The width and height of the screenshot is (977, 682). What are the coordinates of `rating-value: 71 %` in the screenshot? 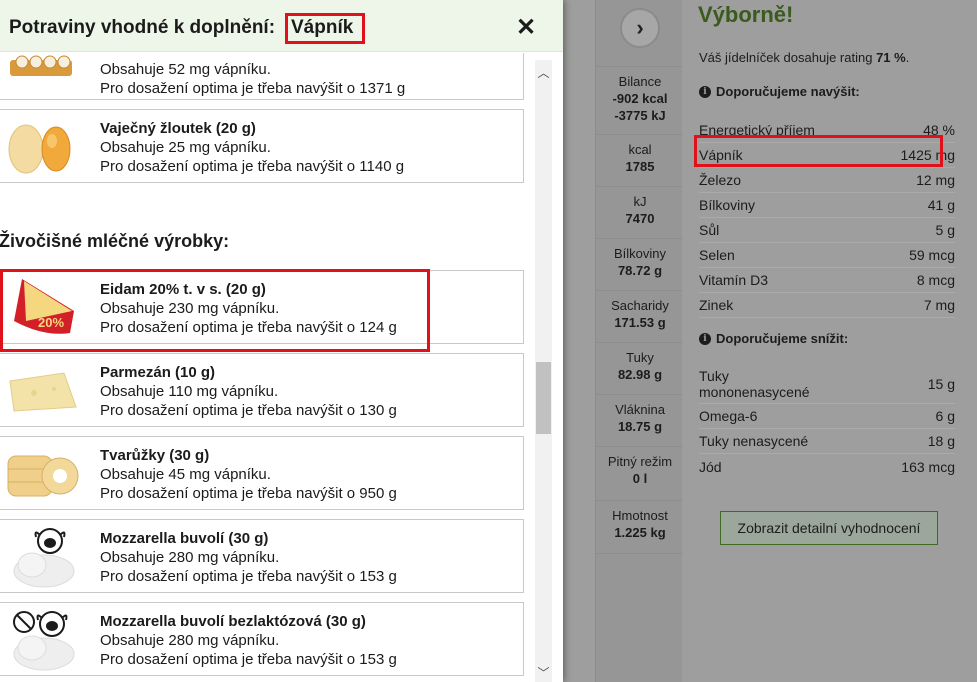 It's located at (891, 57).